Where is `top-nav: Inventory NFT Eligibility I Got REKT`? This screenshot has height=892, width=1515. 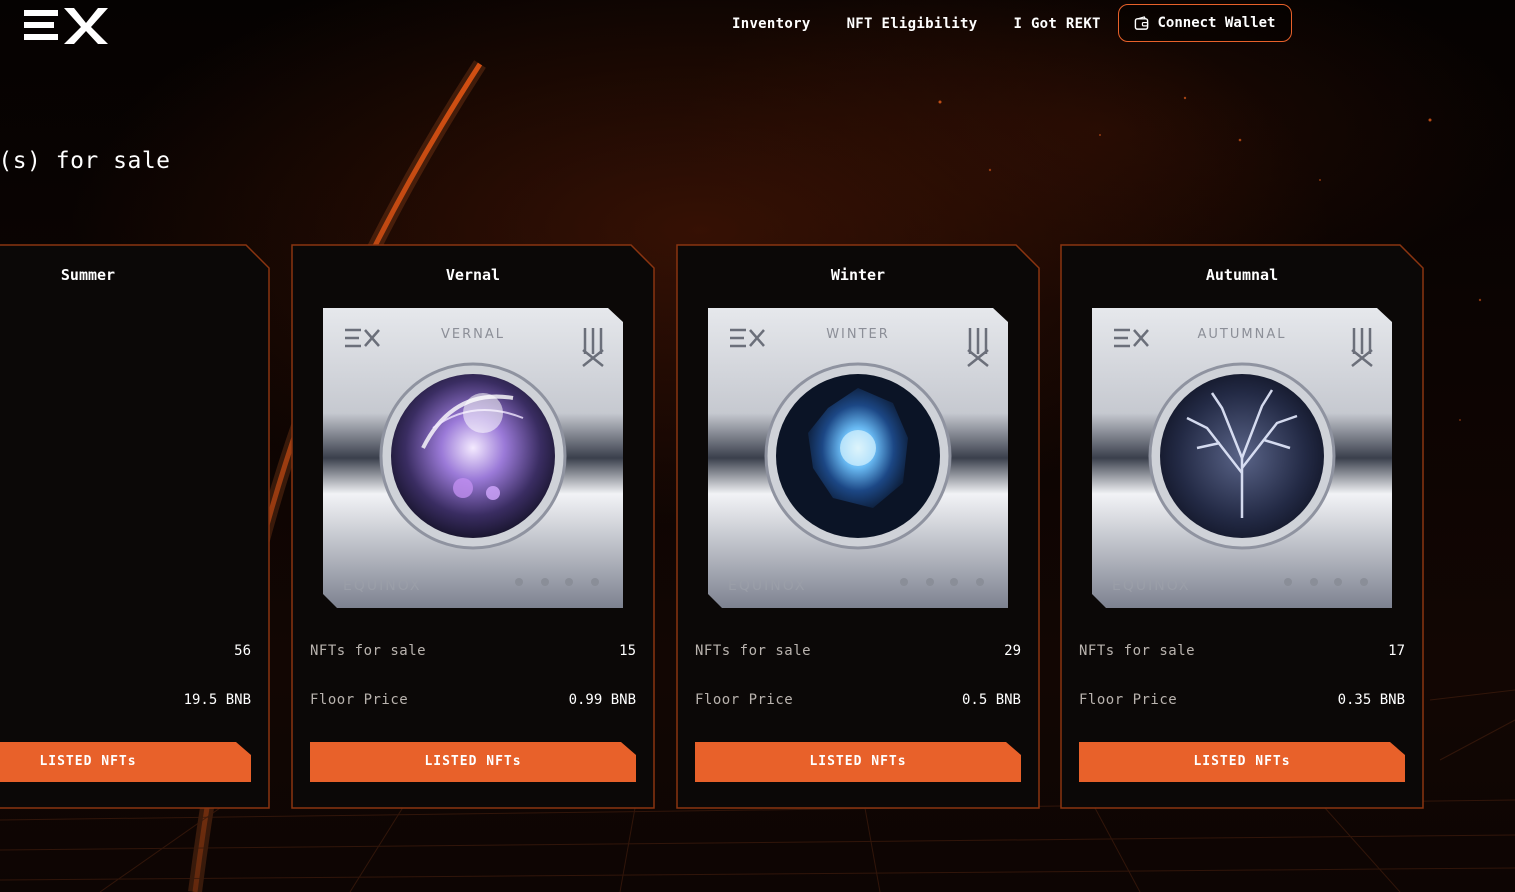 top-nav: Inventory NFT Eligibility I Got REKT is located at coordinates (934, 24).